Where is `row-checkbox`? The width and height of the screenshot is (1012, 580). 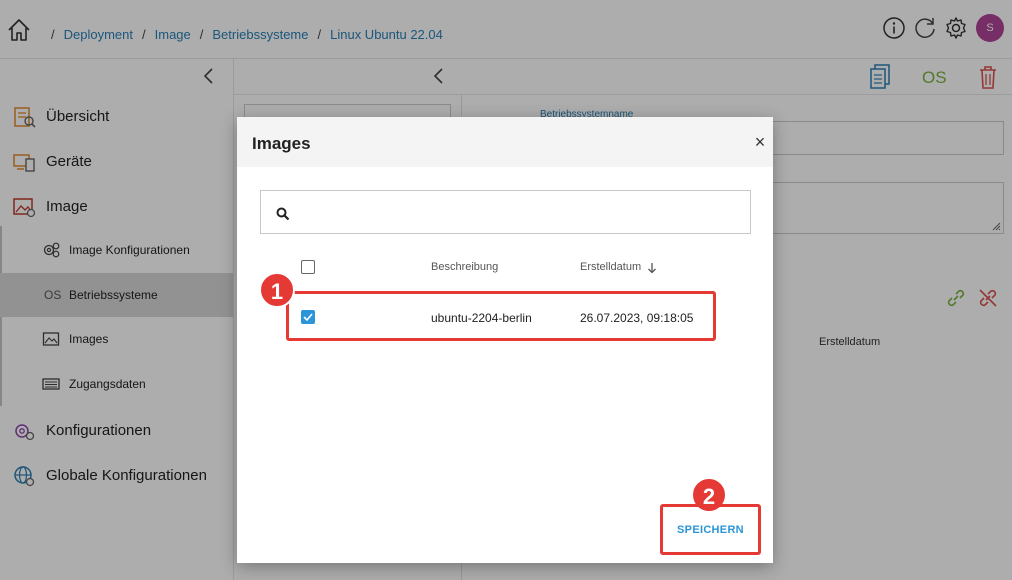 row-checkbox is located at coordinates (308, 317).